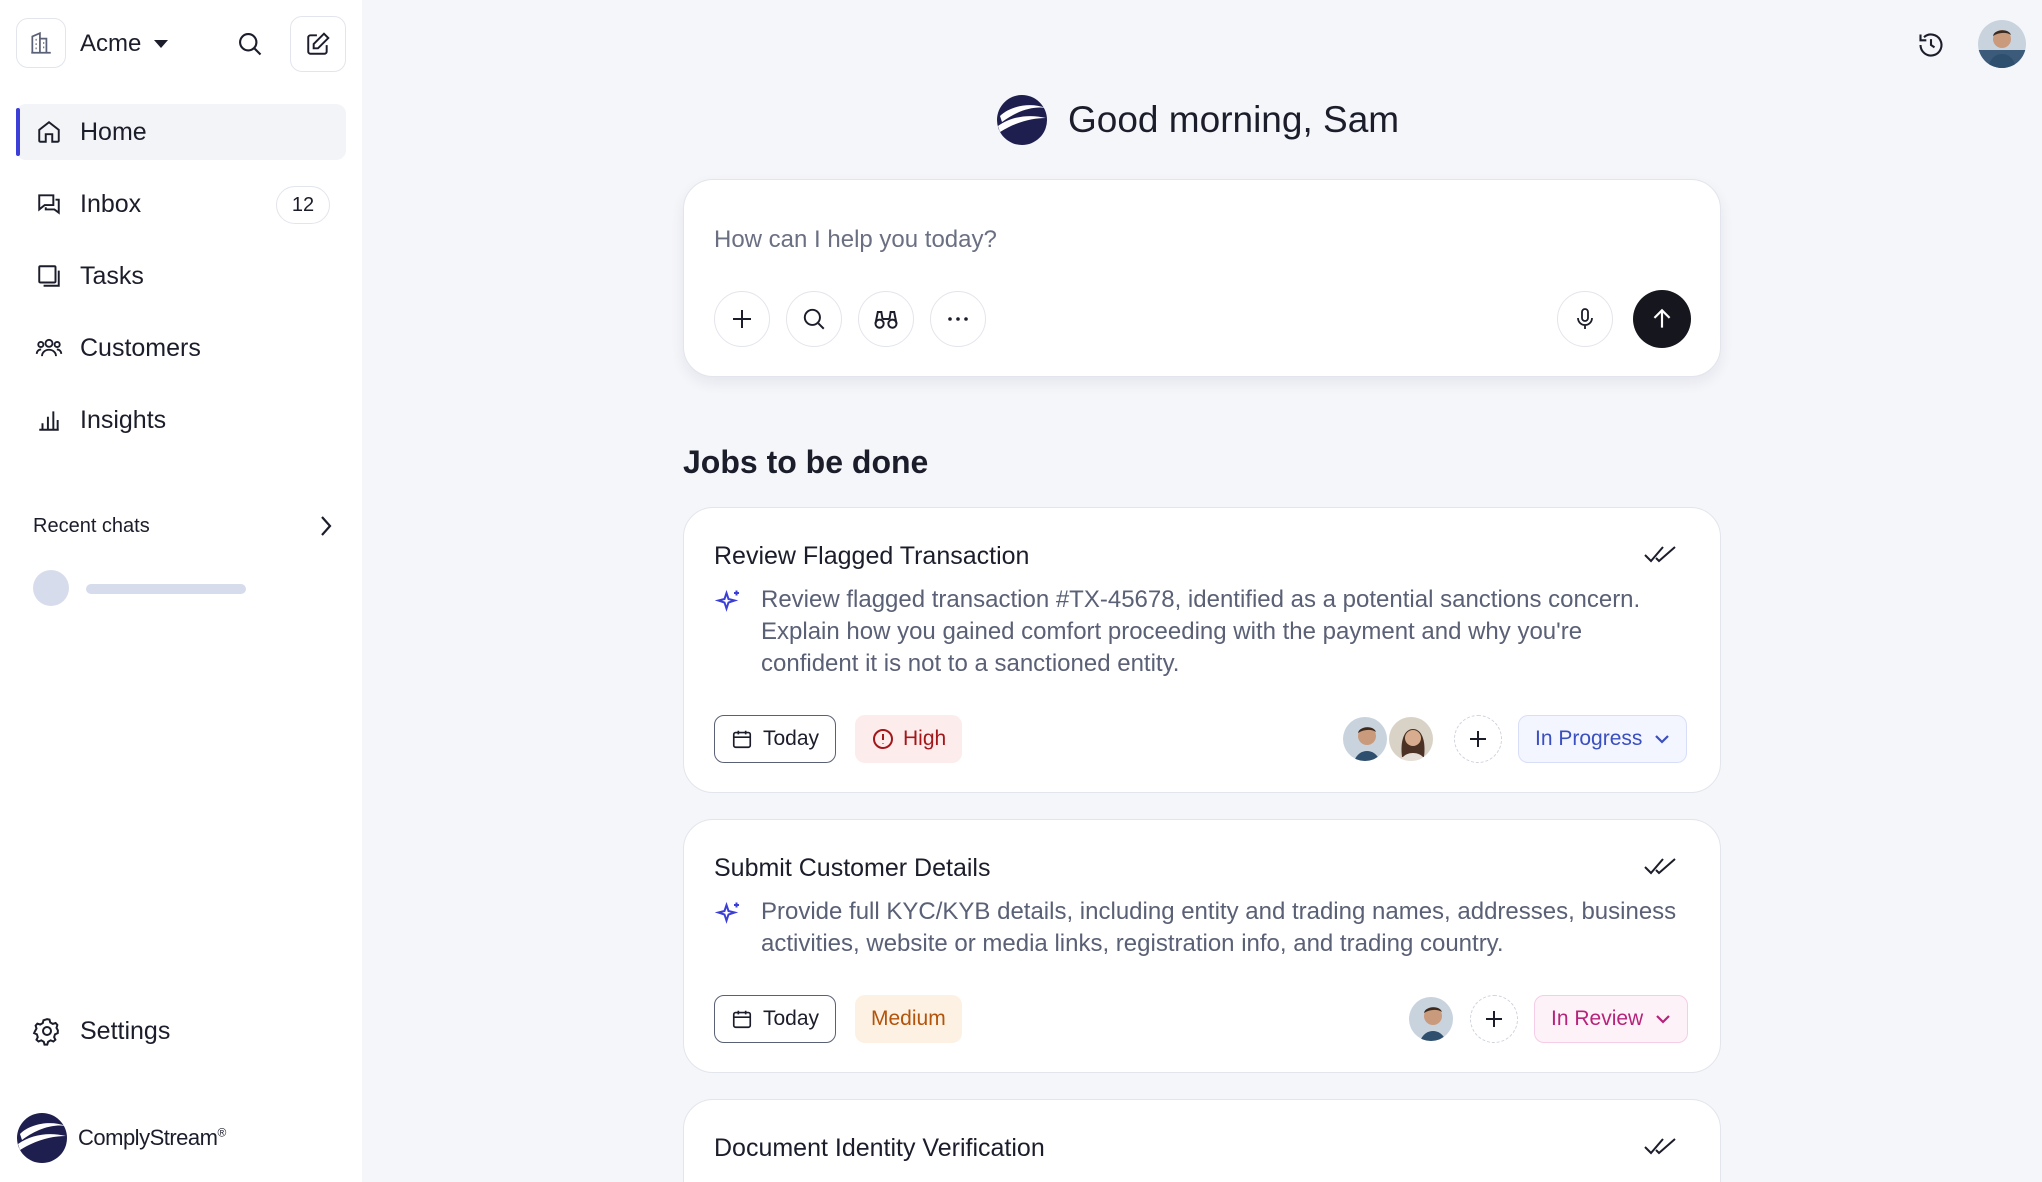  What do you see at coordinates (113, 131) in the screenshot?
I see `nav-item-label: Home` at bounding box center [113, 131].